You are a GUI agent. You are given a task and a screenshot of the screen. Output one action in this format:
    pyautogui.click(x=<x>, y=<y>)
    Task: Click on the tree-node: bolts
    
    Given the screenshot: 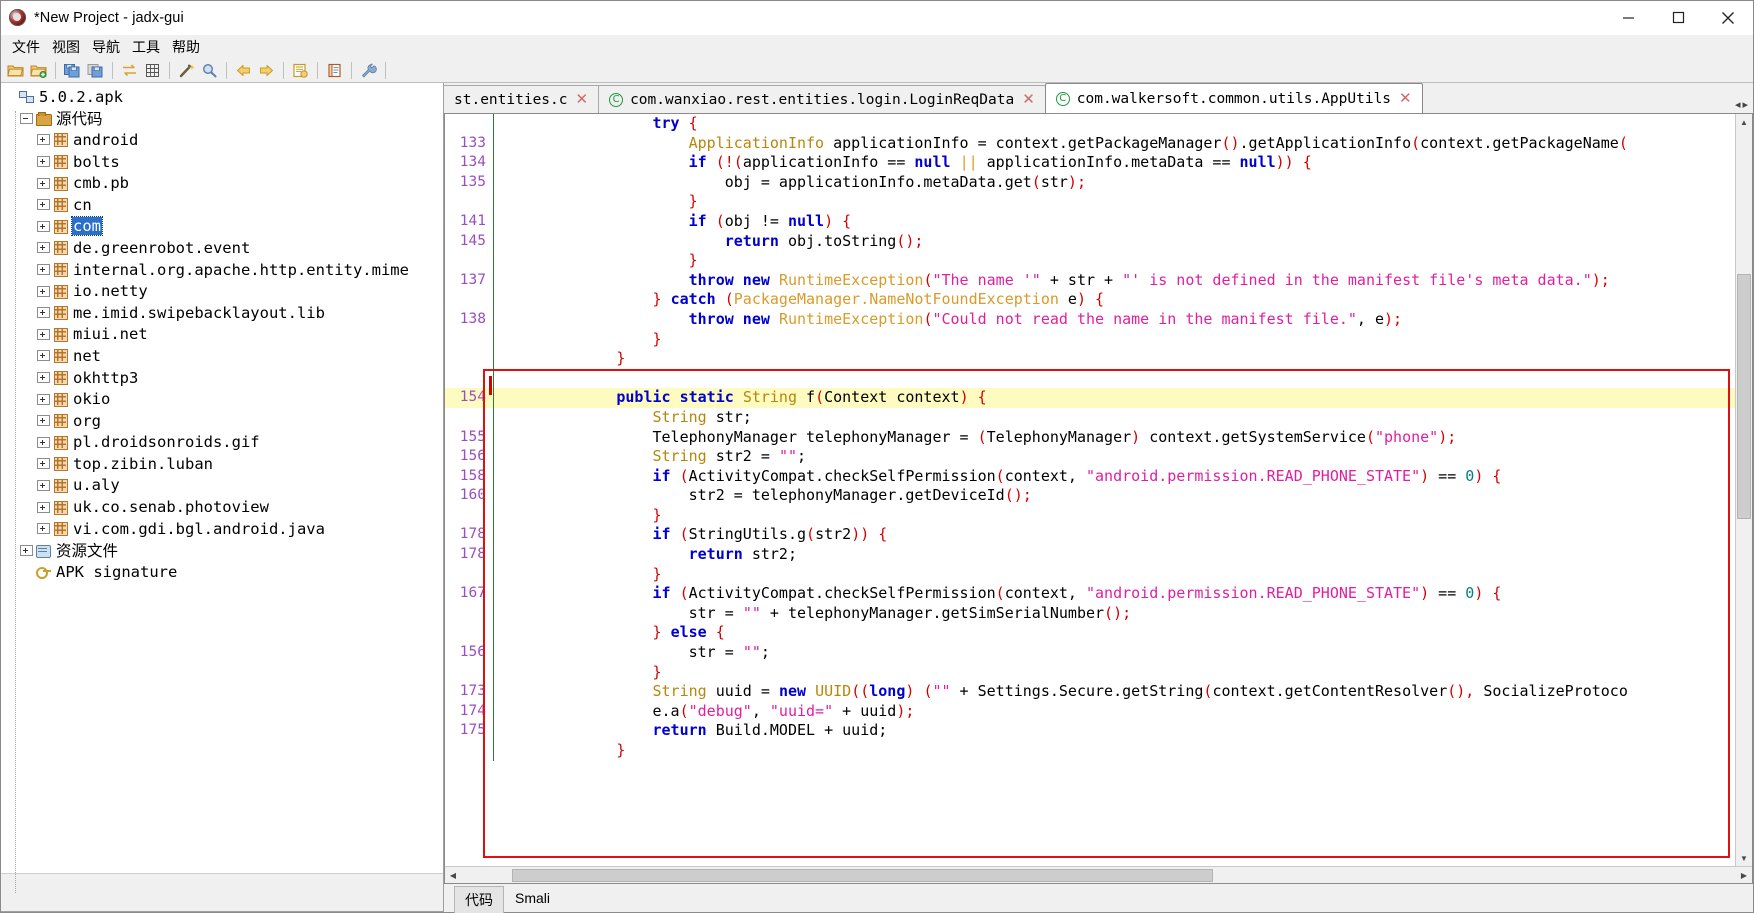 What is the action you would take?
    pyautogui.click(x=223, y=162)
    